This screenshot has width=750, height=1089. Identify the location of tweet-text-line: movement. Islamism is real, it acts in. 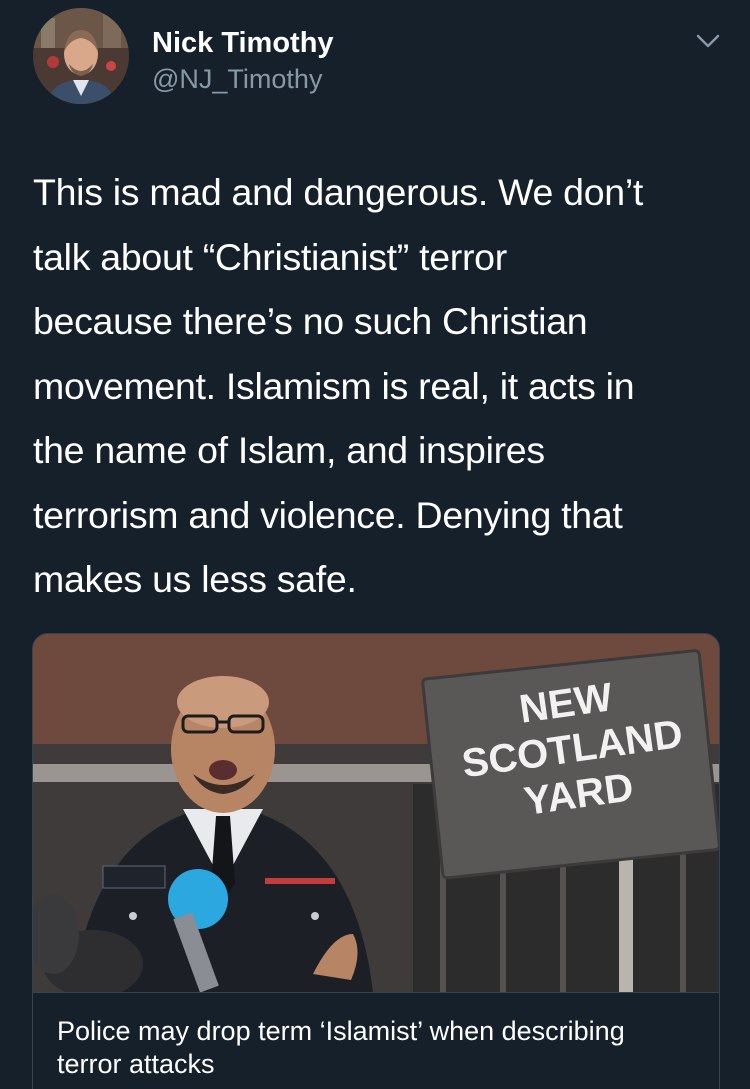
(334, 385).